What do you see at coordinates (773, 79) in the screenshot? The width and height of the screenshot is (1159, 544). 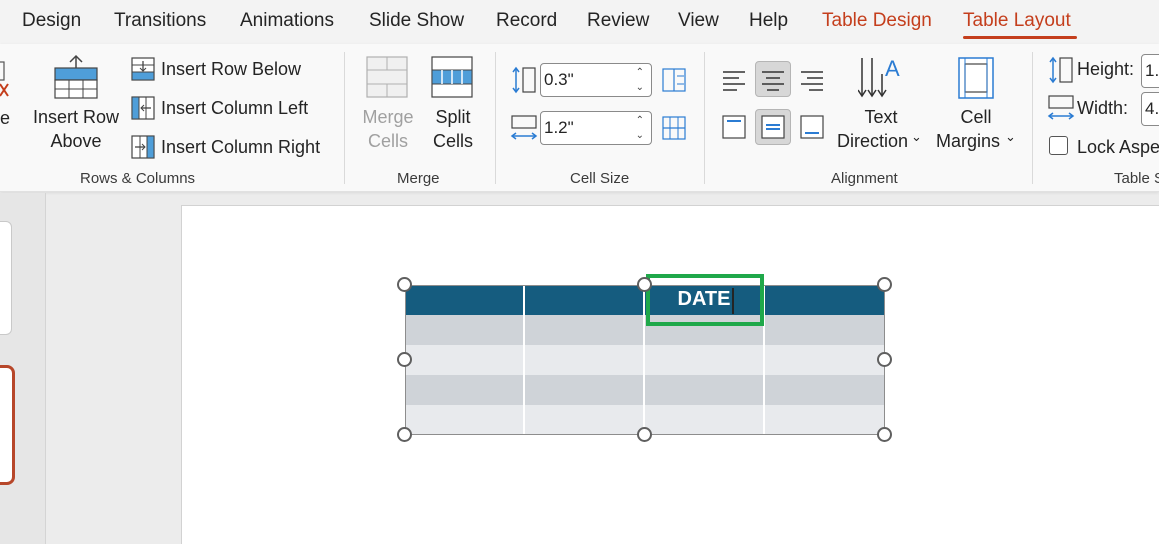 I see `align-center-button` at bounding box center [773, 79].